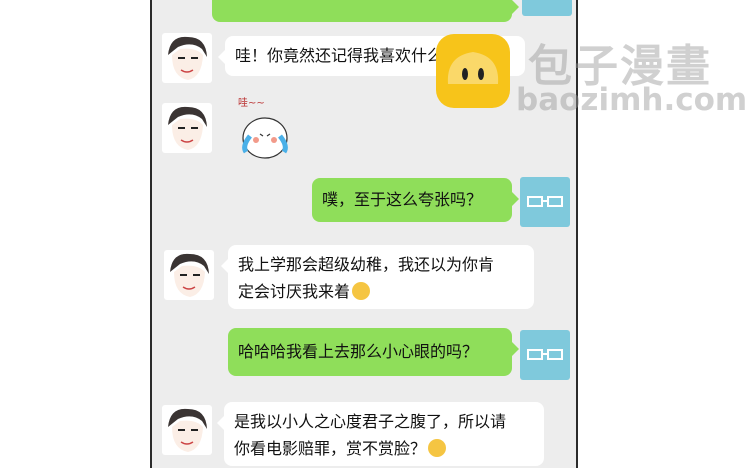 Image resolution: width=750 pixels, height=468 pixels. What do you see at coordinates (437, 448) in the screenshot?
I see `grinning-face-icon` at bounding box center [437, 448].